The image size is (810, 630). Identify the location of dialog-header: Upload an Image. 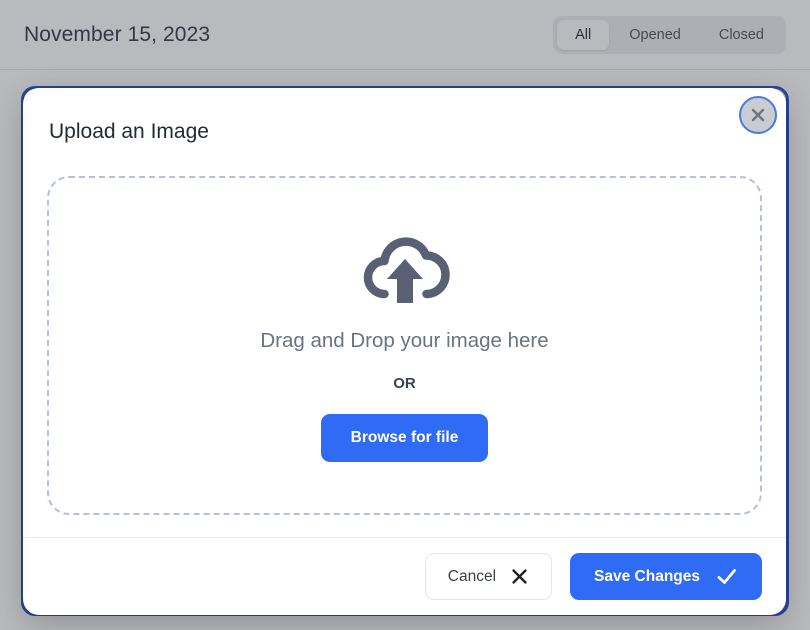
(404, 132).